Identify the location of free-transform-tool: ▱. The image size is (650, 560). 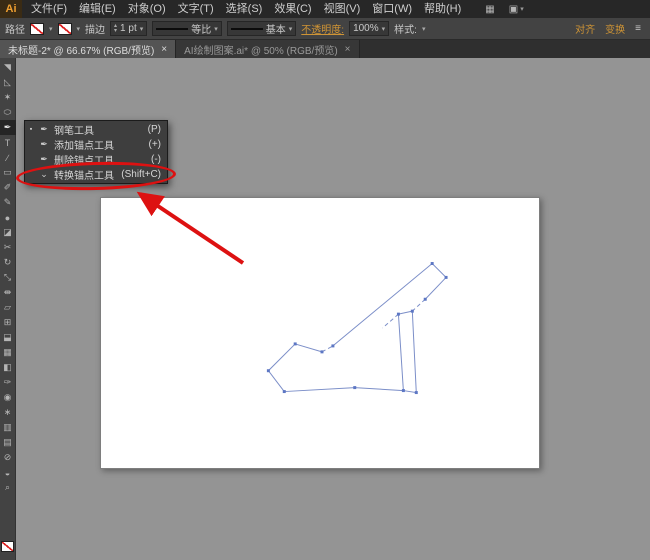
(8, 307).